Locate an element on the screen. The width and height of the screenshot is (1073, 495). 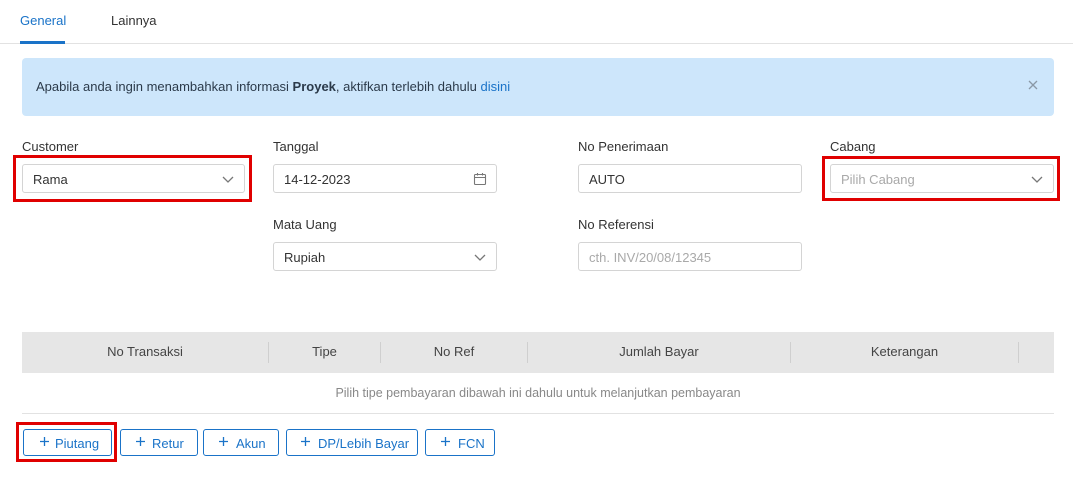
alert-bold-text: Proyek is located at coordinates (314, 86).